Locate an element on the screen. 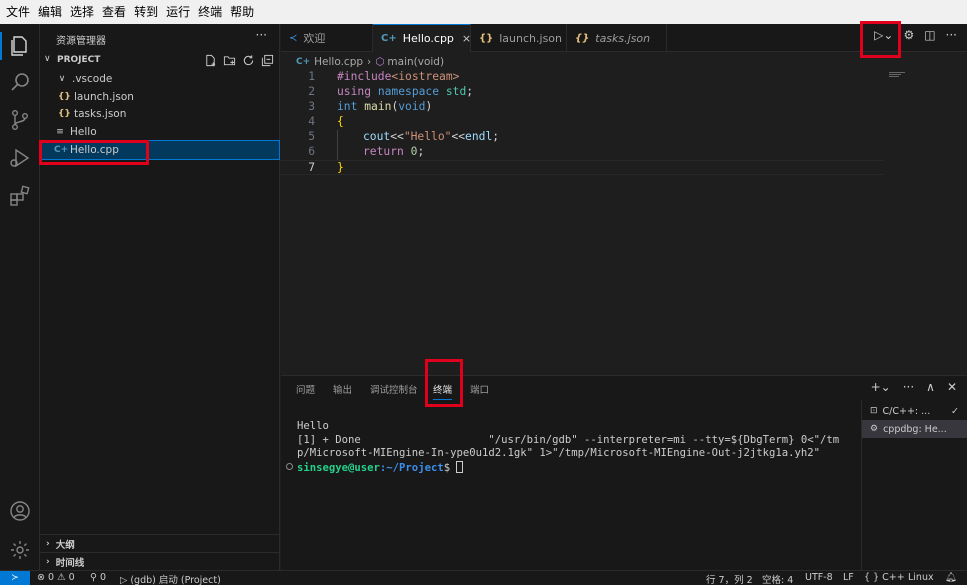  timeline-section: › 时间线 is located at coordinates (159, 561).